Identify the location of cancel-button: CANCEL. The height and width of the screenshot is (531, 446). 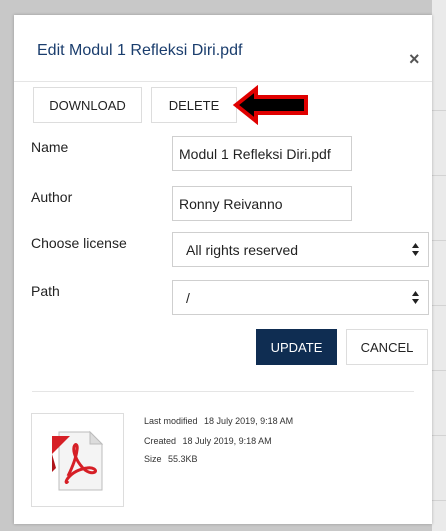
(387, 347).